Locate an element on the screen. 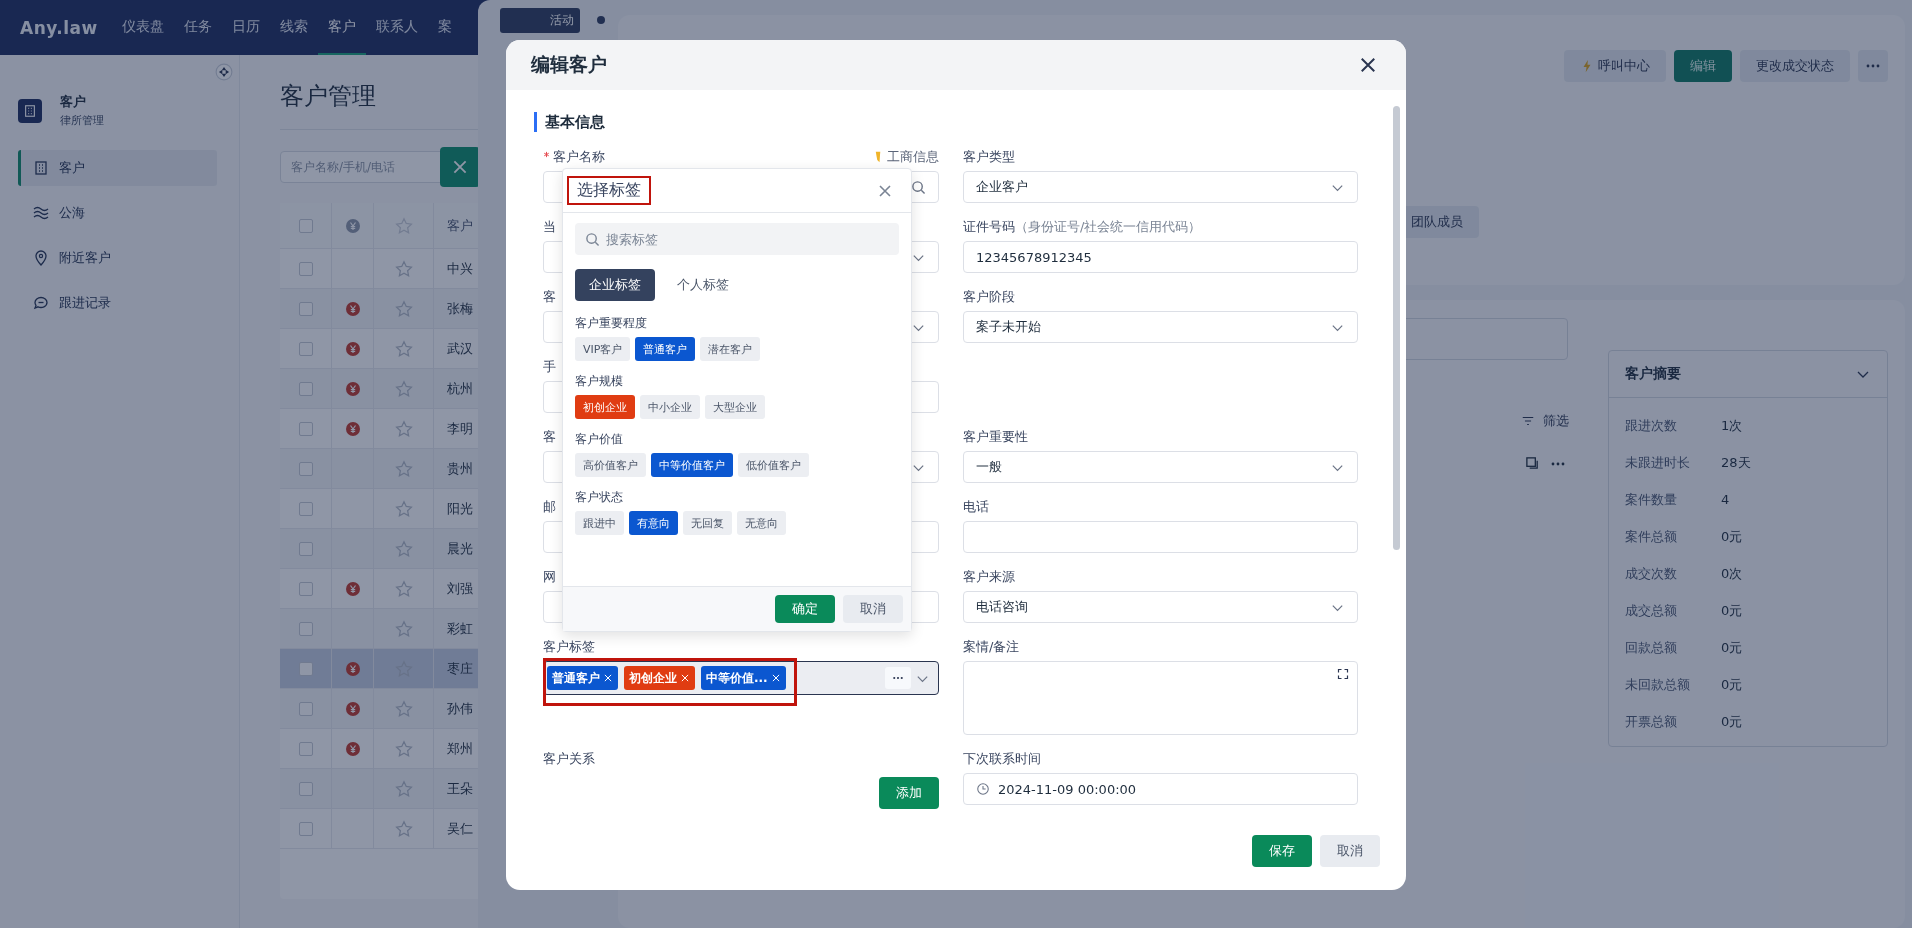  summary-label: 成交总额 is located at coordinates (1651, 610).